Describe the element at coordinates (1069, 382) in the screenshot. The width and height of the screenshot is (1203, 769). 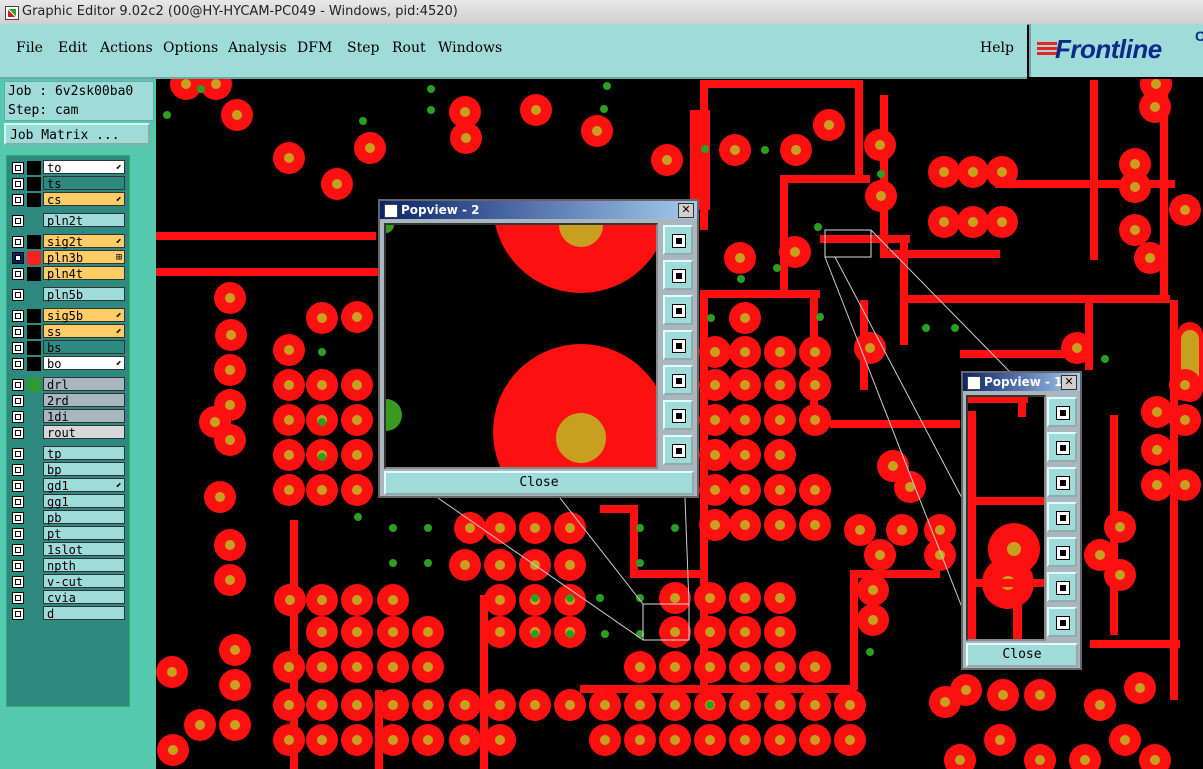
I see `popview-1-close-icon: ✕` at that location.